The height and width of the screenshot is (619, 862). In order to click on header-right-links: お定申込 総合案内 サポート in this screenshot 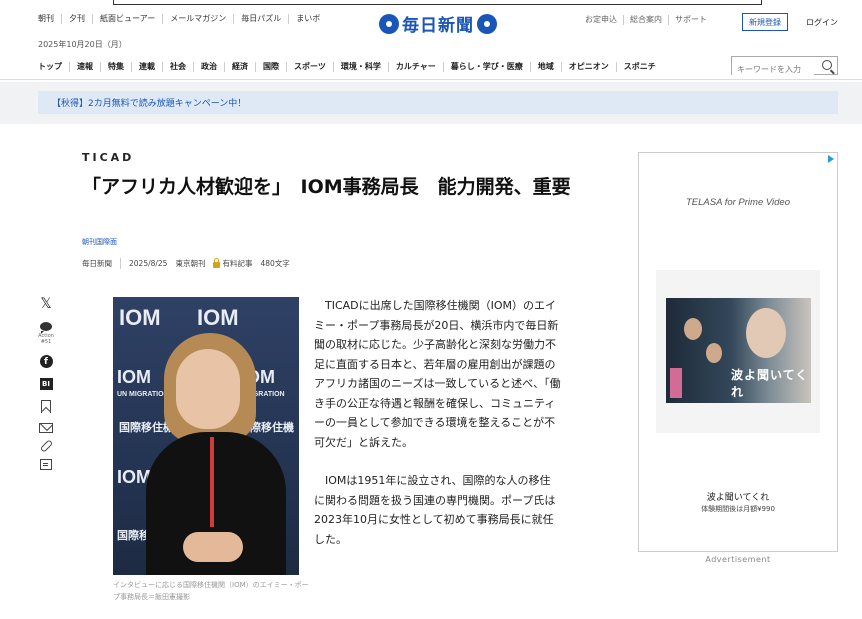, I will do `click(649, 20)`.